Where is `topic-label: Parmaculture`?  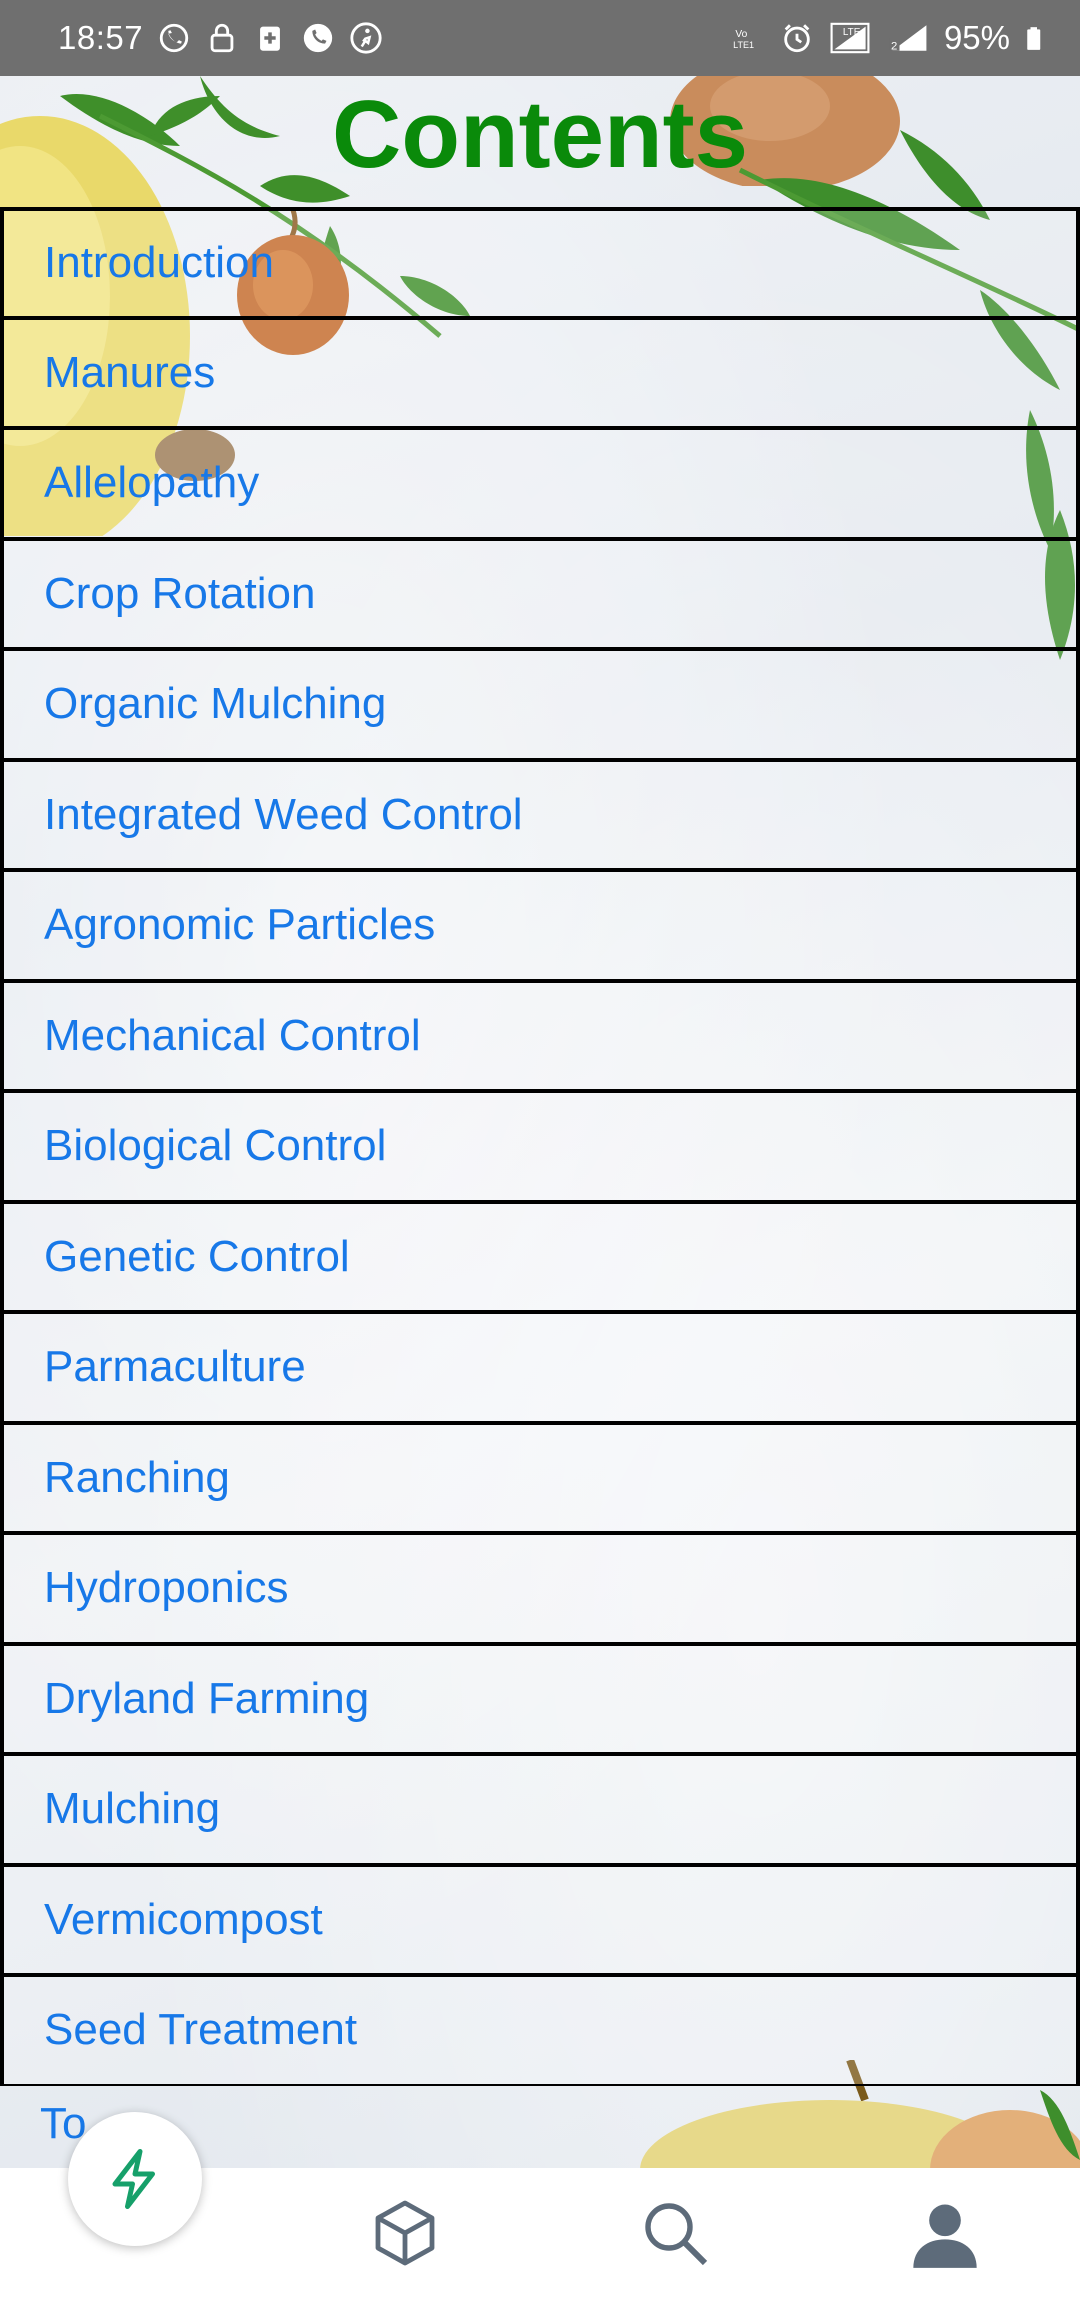
topic-label: Parmaculture is located at coordinates (175, 1367).